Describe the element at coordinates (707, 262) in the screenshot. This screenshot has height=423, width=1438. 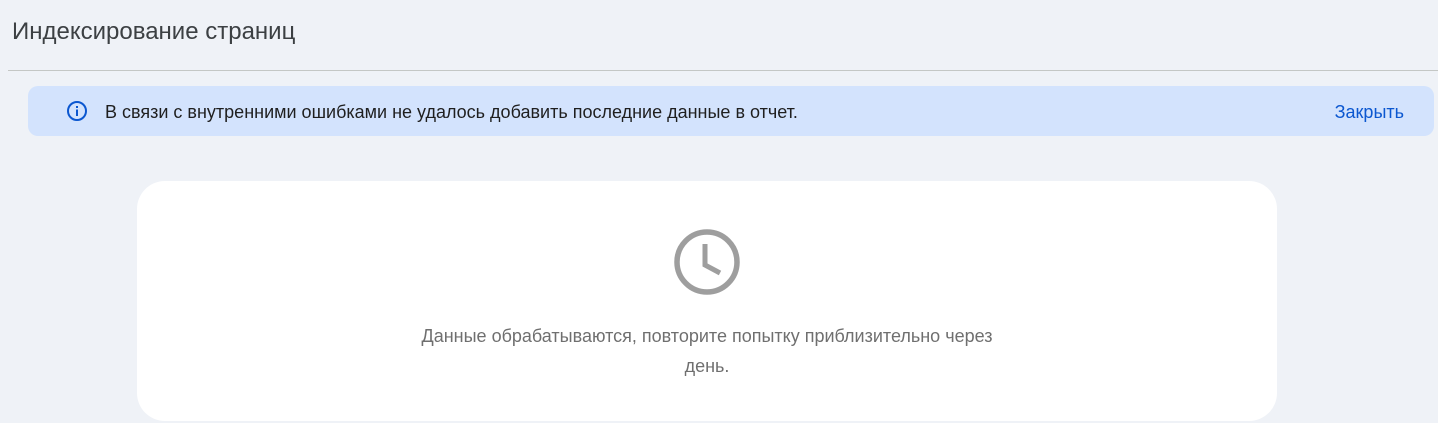
I see `clock-icon` at that location.